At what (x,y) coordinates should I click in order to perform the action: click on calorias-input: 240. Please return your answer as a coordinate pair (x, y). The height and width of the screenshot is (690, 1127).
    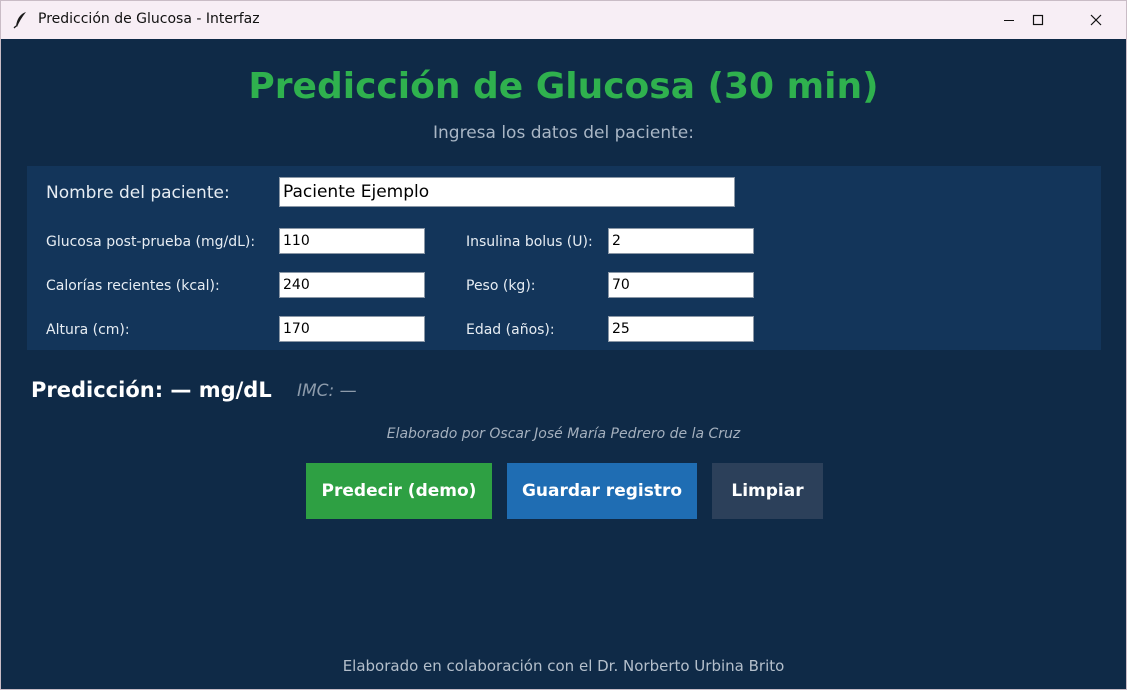
    Looking at the image, I should click on (352, 285).